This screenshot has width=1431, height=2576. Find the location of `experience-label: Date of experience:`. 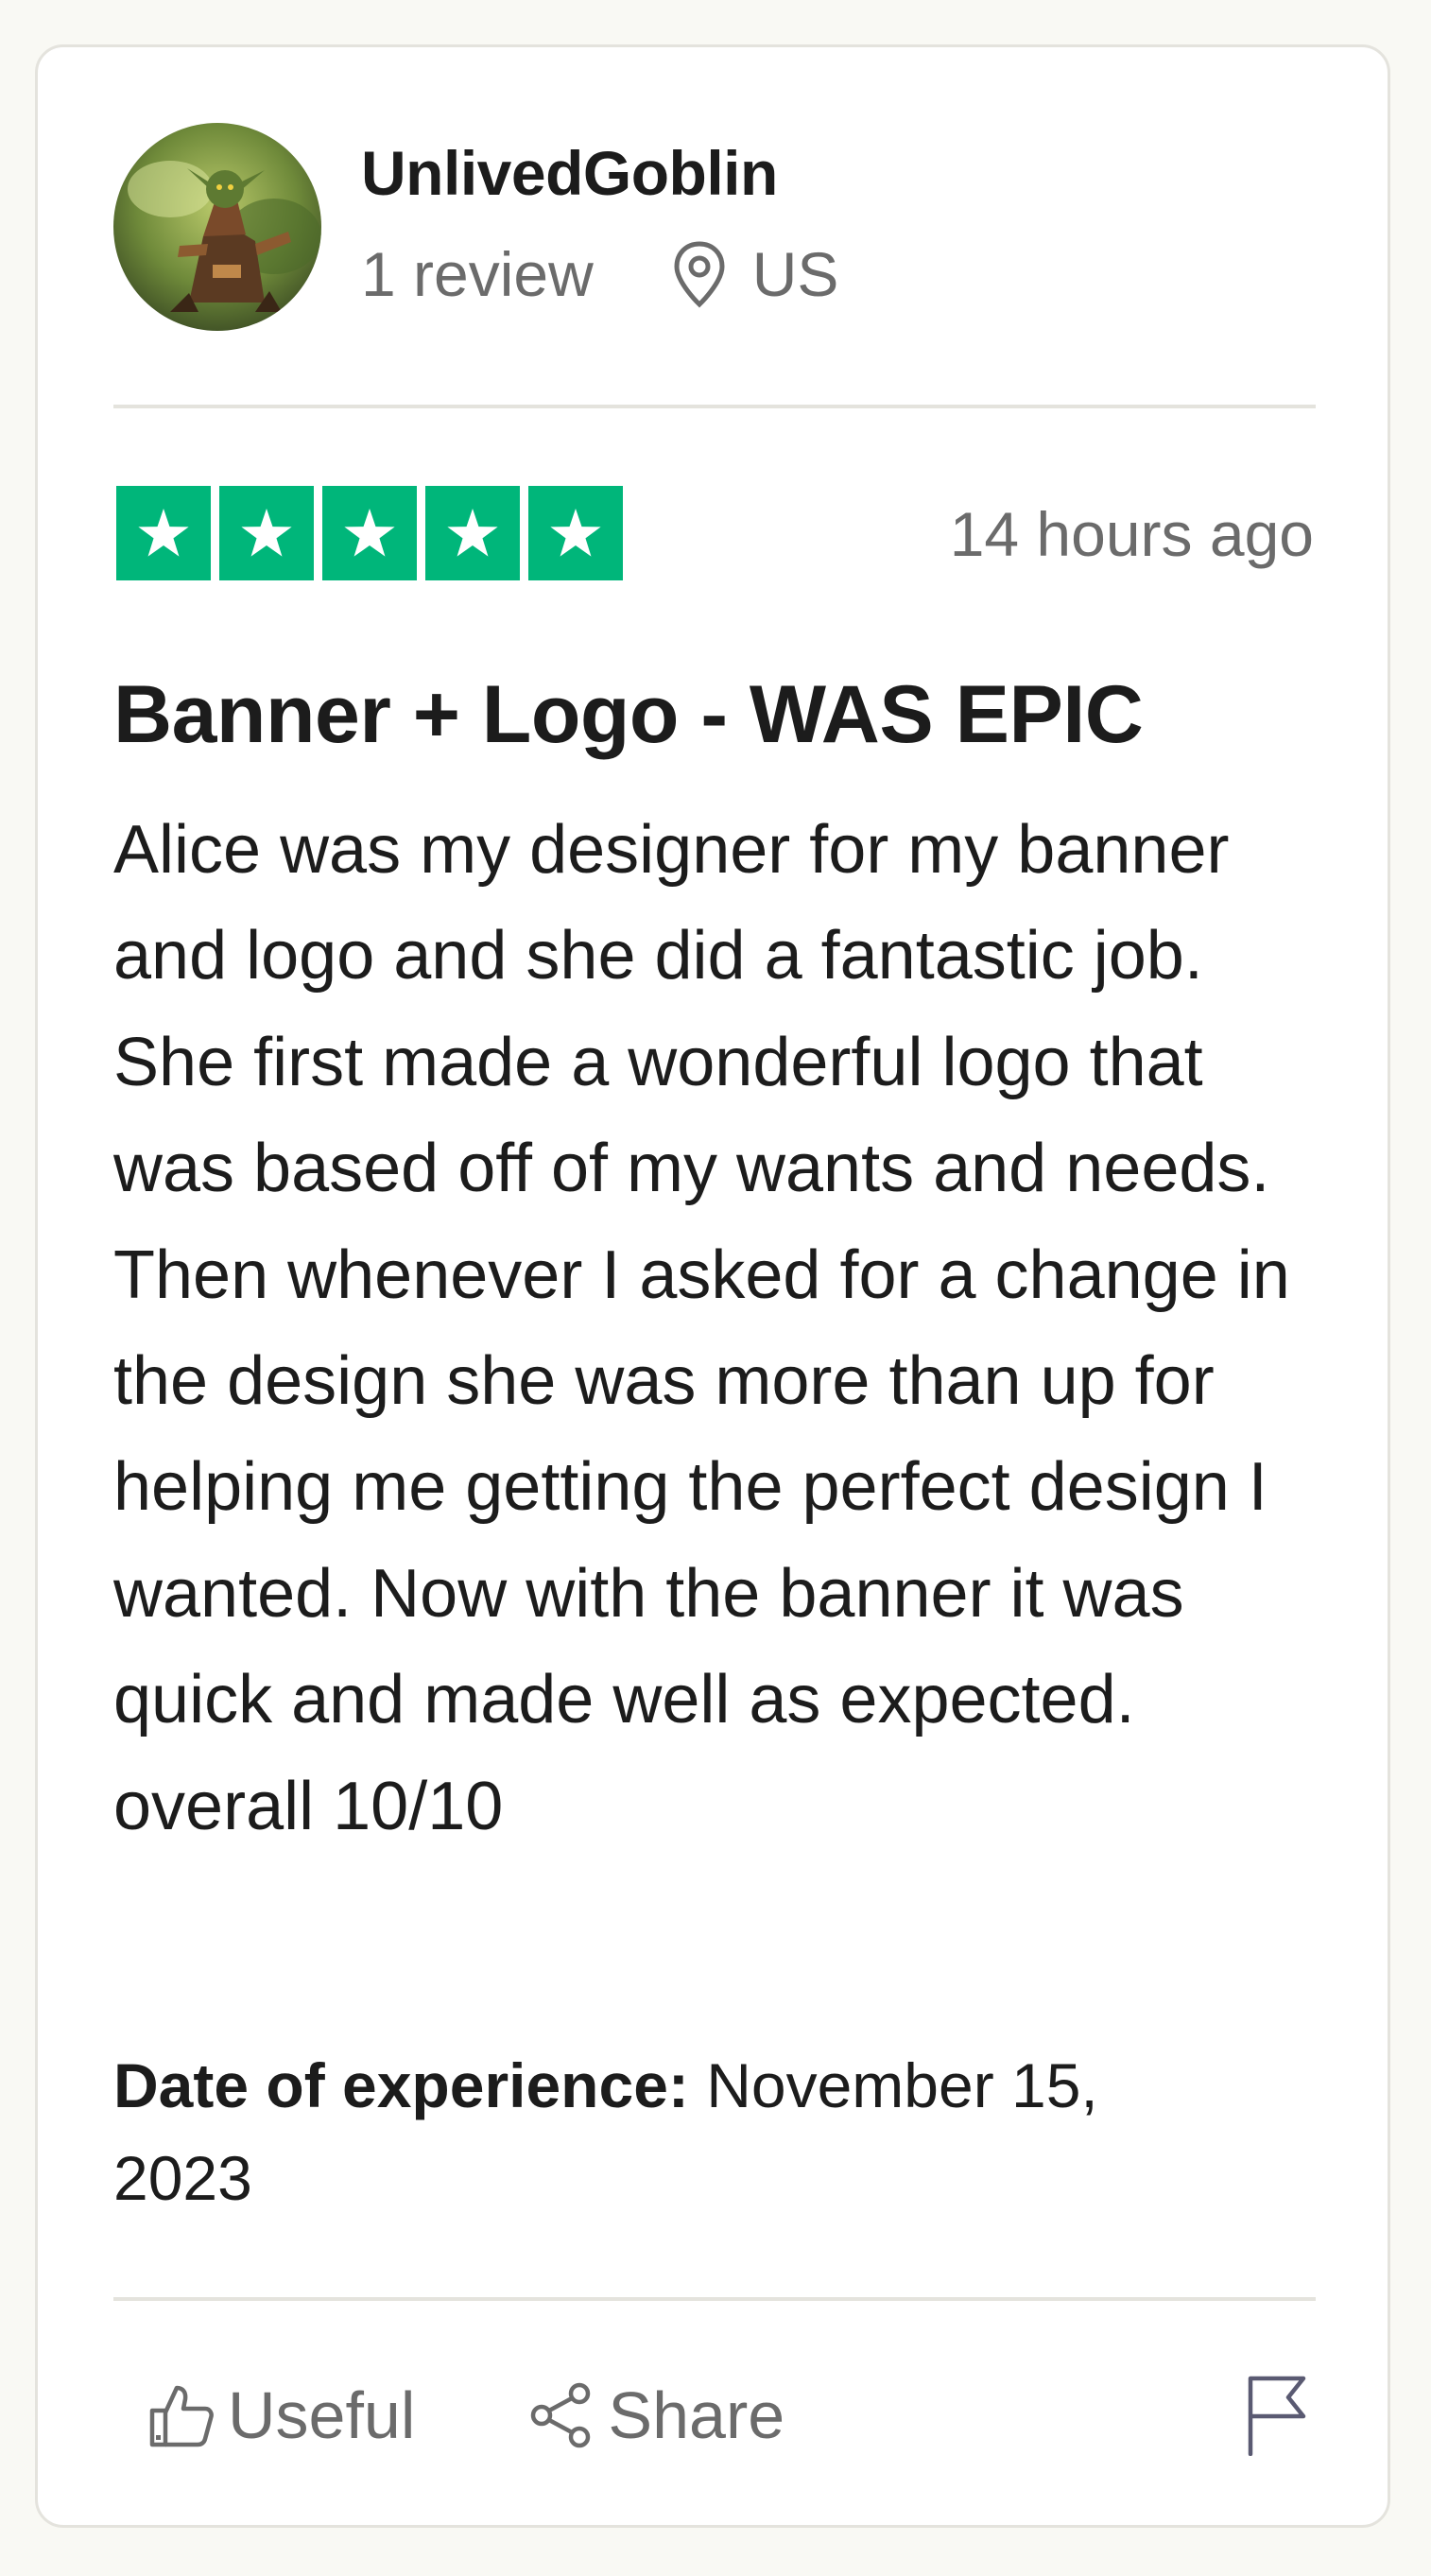

experience-label: Date of experience: is located at coordinates (401, 2085).